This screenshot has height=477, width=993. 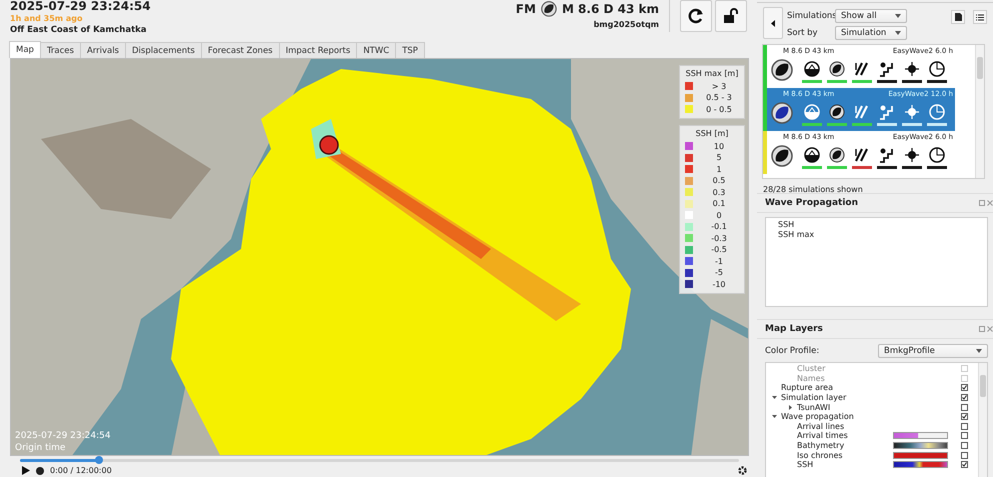 What do you see at coordinates (872, 465) in the screenshot?
I see `layer-row: SSH` at bounding box center [872, 465].